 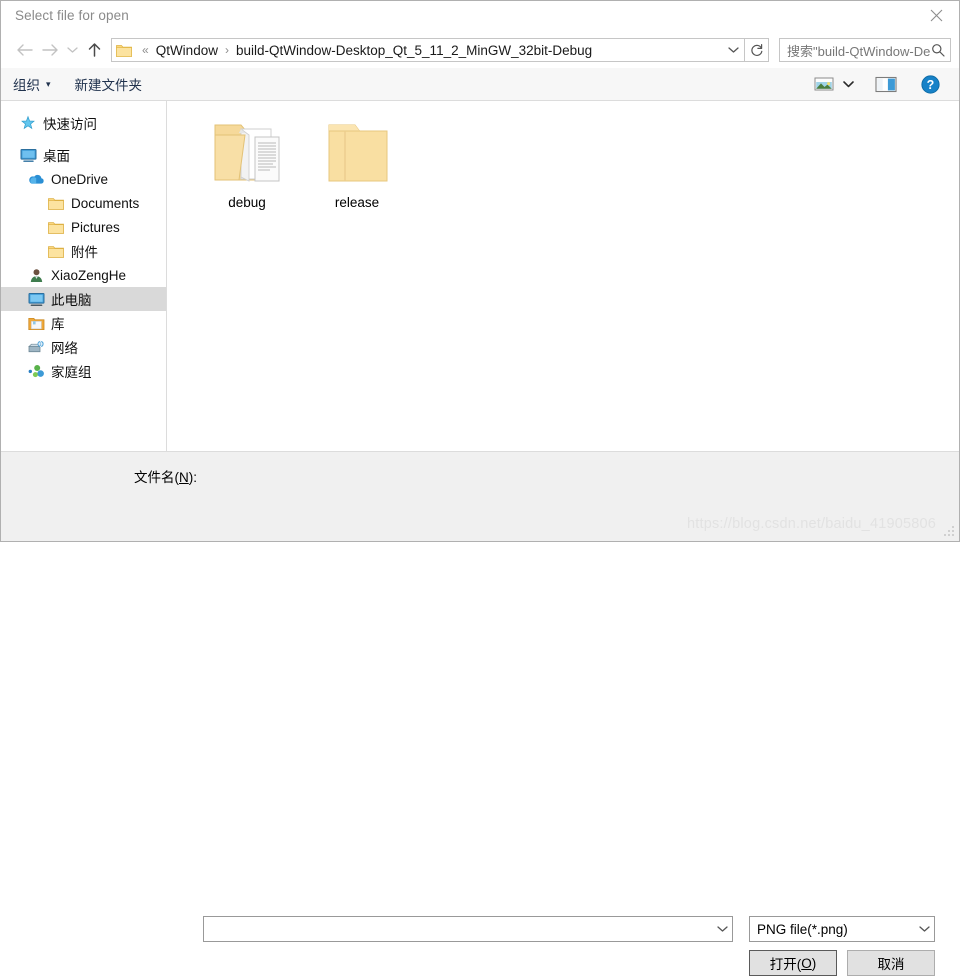 I want to click on up-button, so click(x=94, y=50).